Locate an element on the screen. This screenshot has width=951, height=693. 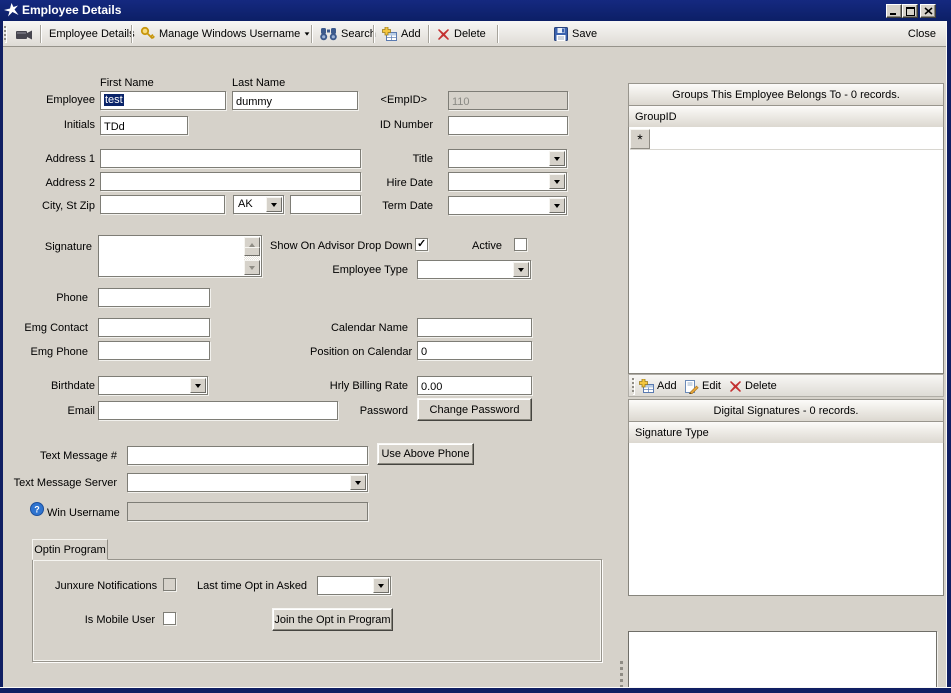
employee-type-dropdown is located at coordinates (474, 269).